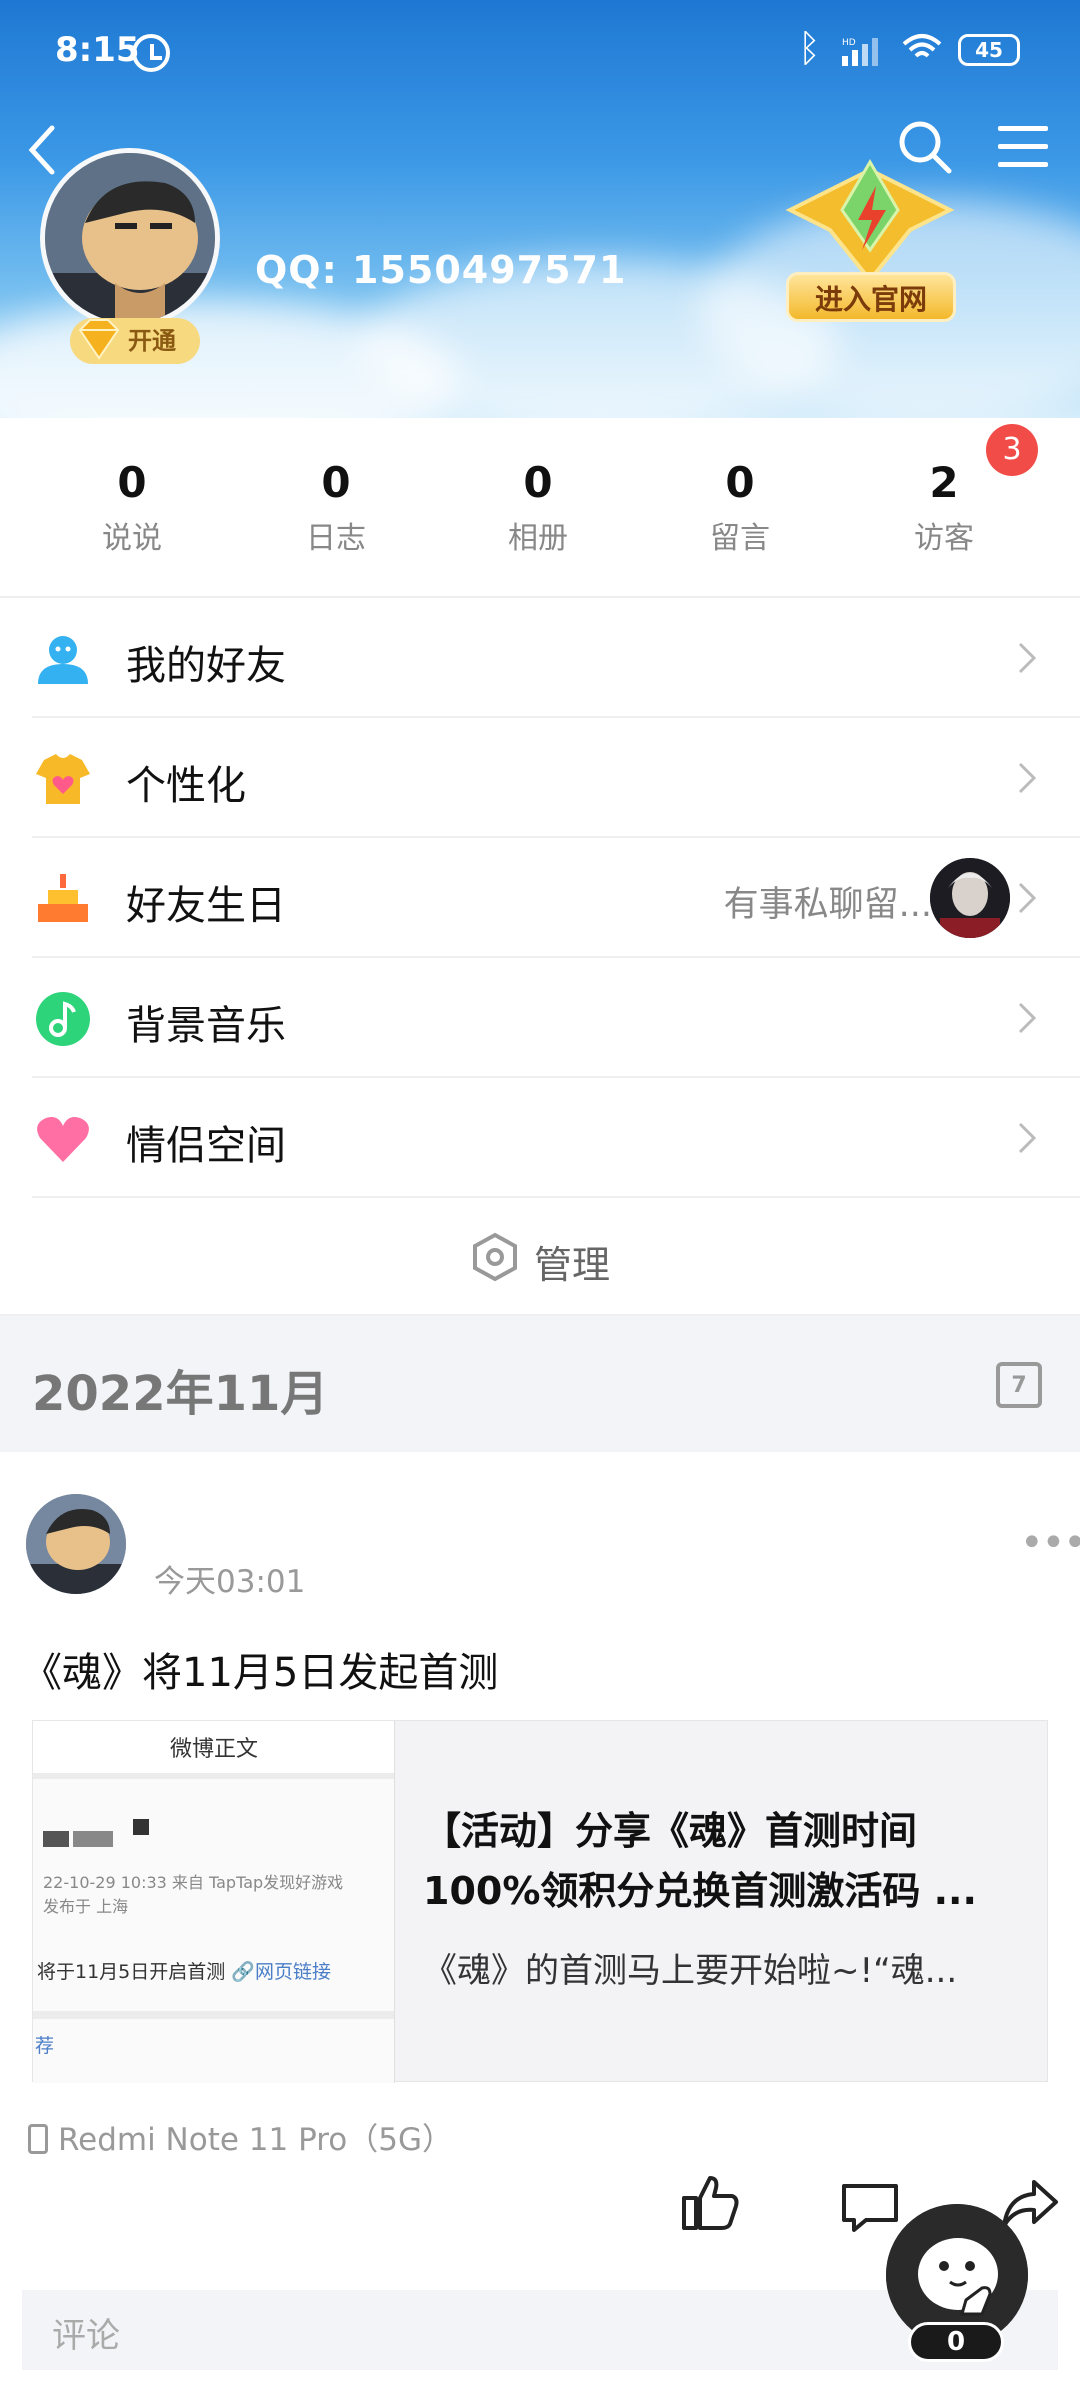 Image resolution: width=1080 pixels, height=2400 pixels. I want to click on comment-placeholder: 评论, so click(86, 2336).